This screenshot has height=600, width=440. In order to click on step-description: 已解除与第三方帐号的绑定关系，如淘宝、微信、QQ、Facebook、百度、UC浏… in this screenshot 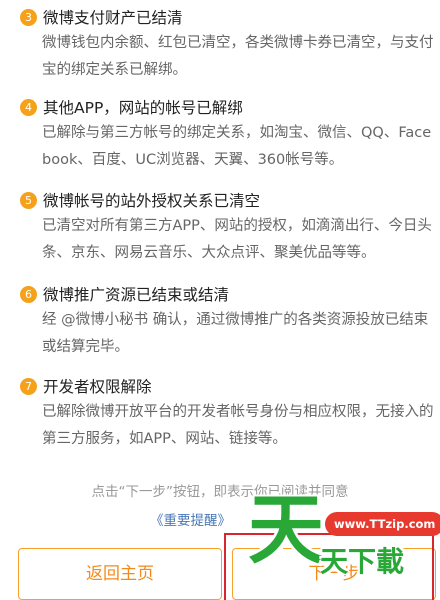, I will do `click(237, 146)`.